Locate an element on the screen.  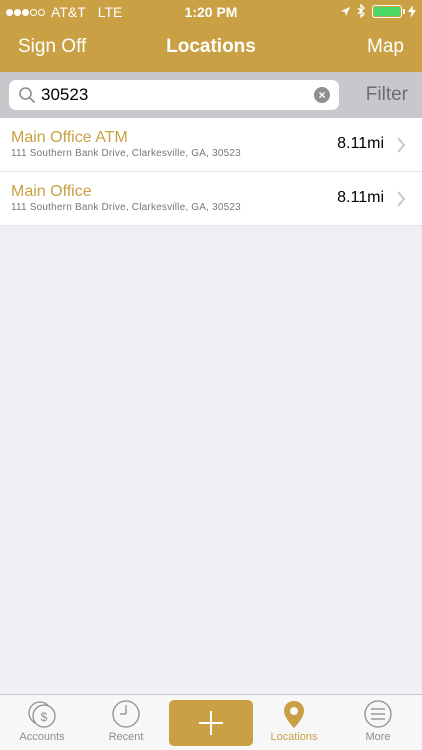
plus-icon is located at coordinates (211, 723).